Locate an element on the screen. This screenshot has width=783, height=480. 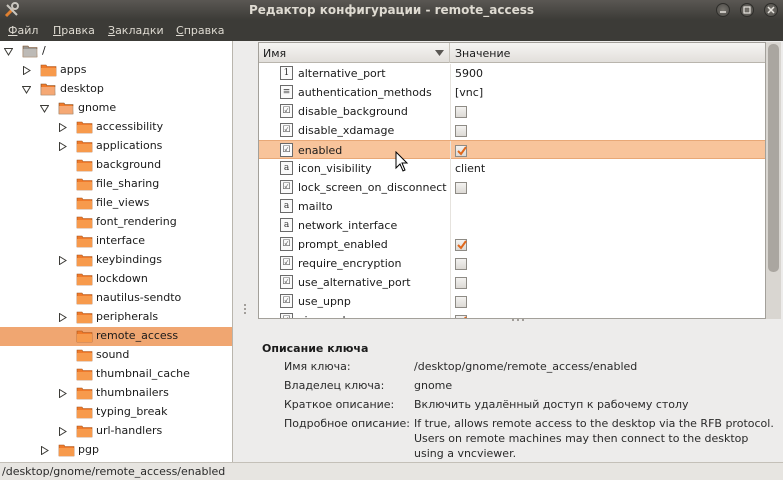
tree-item-peripherals: peripherals is located at coordinates (116, 317).